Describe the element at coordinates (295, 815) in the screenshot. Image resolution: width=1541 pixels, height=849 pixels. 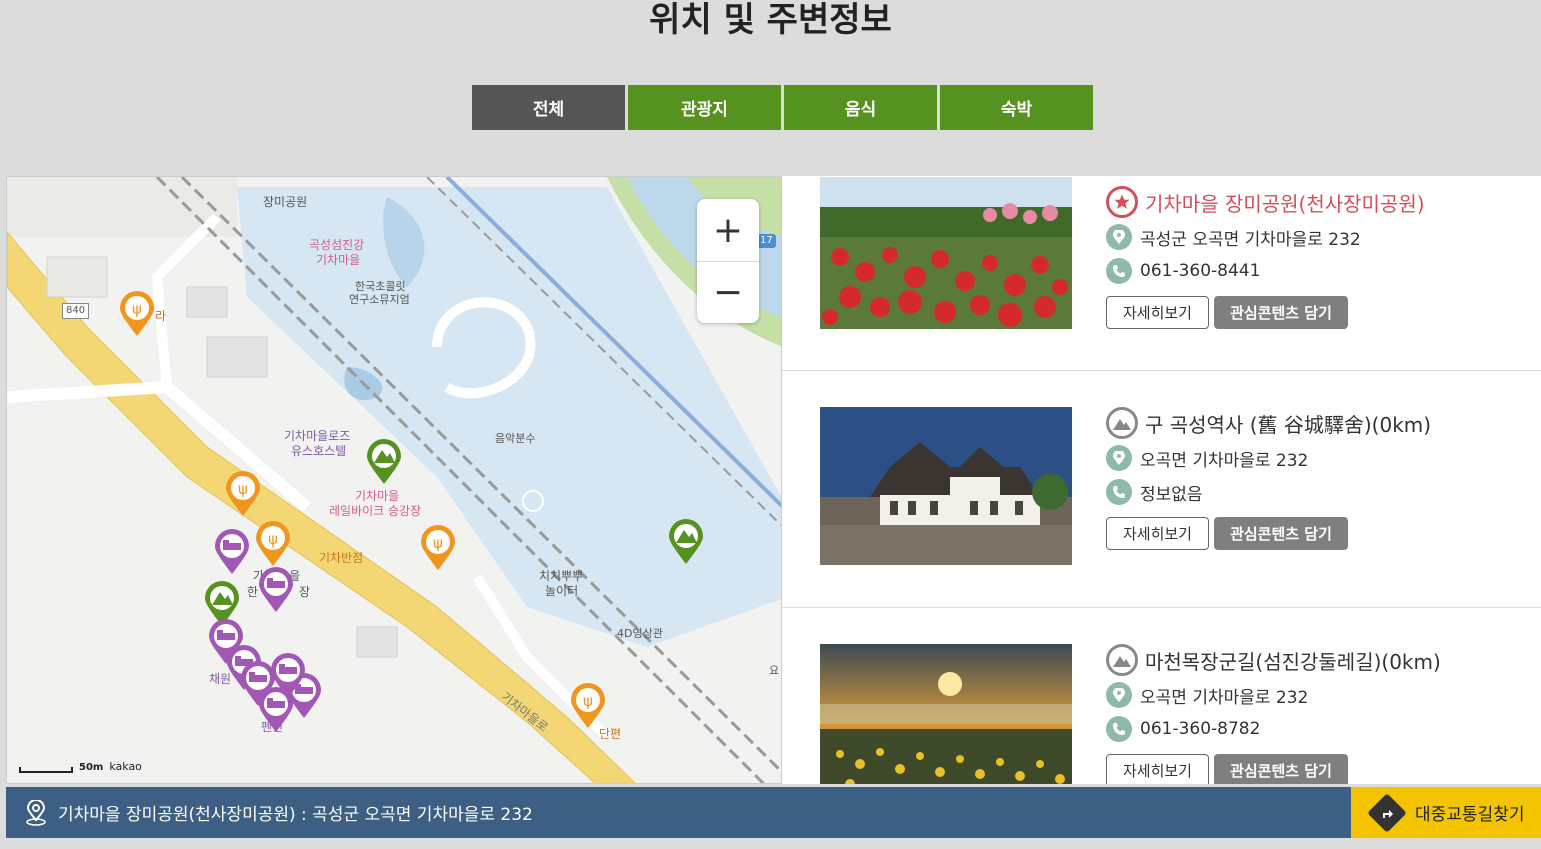
I see `selected-location-text: 기차마을 장미공원(천사장미공원) : 곡성군 오곡면 기차마을로 232` at that location.